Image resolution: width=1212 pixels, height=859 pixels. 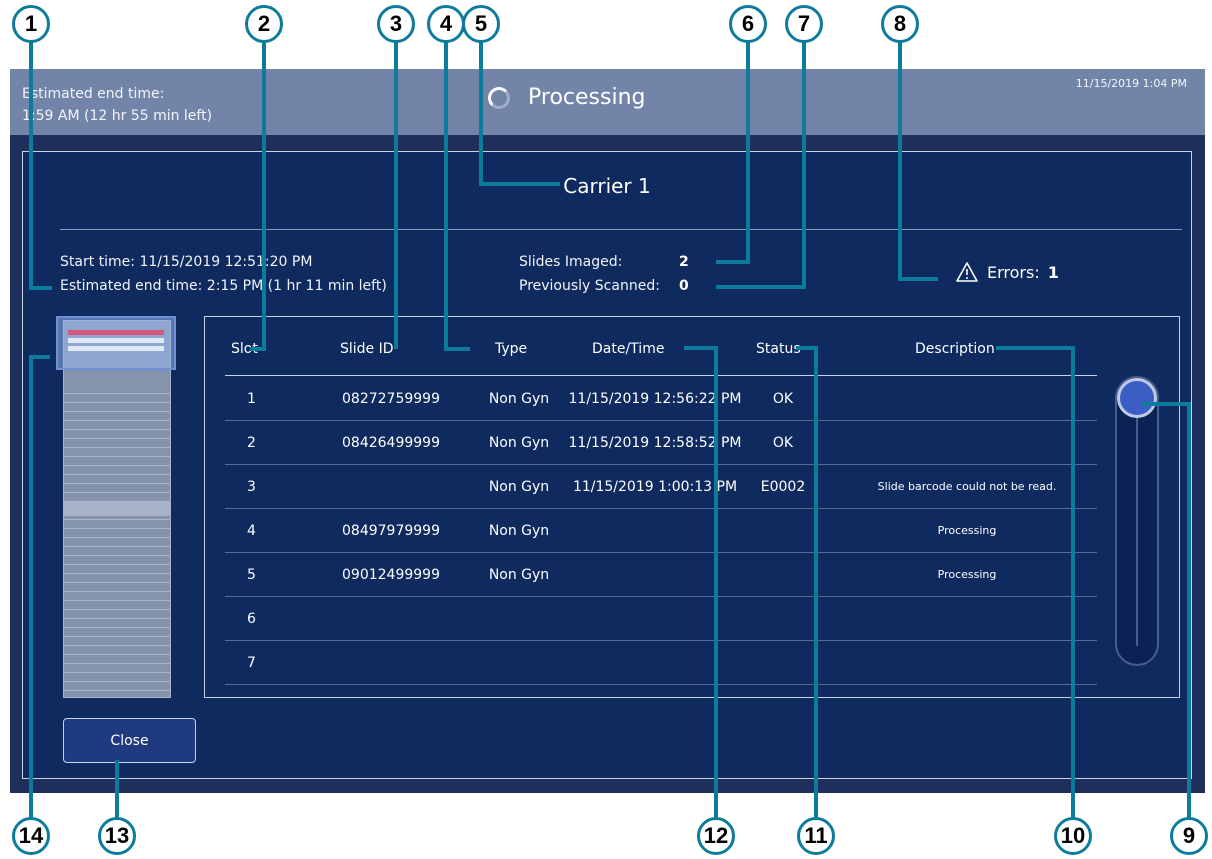 I want to click on callout-1: 1, so click(x=31, y=24).